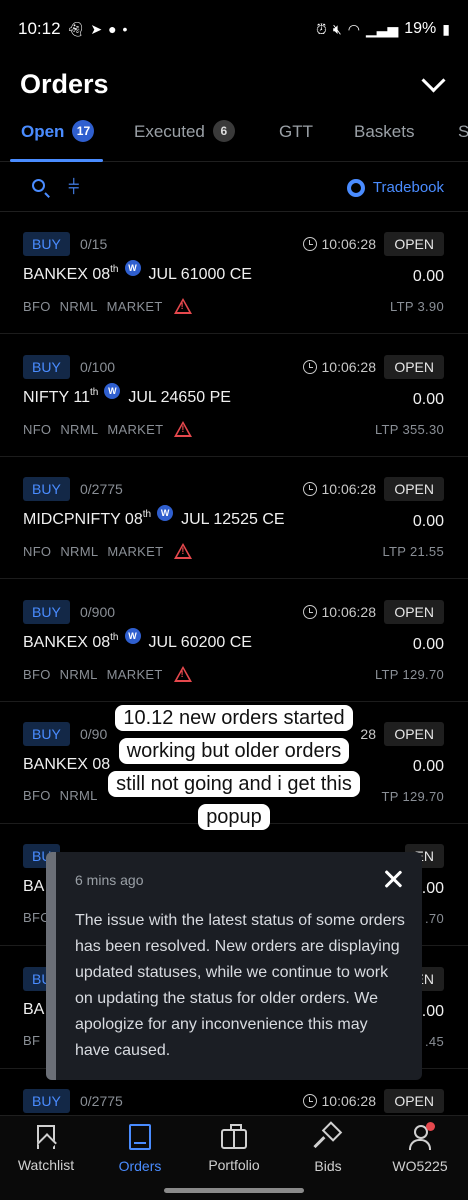  I want to click on order-ltp: TP 129.70, so click(413, 796).